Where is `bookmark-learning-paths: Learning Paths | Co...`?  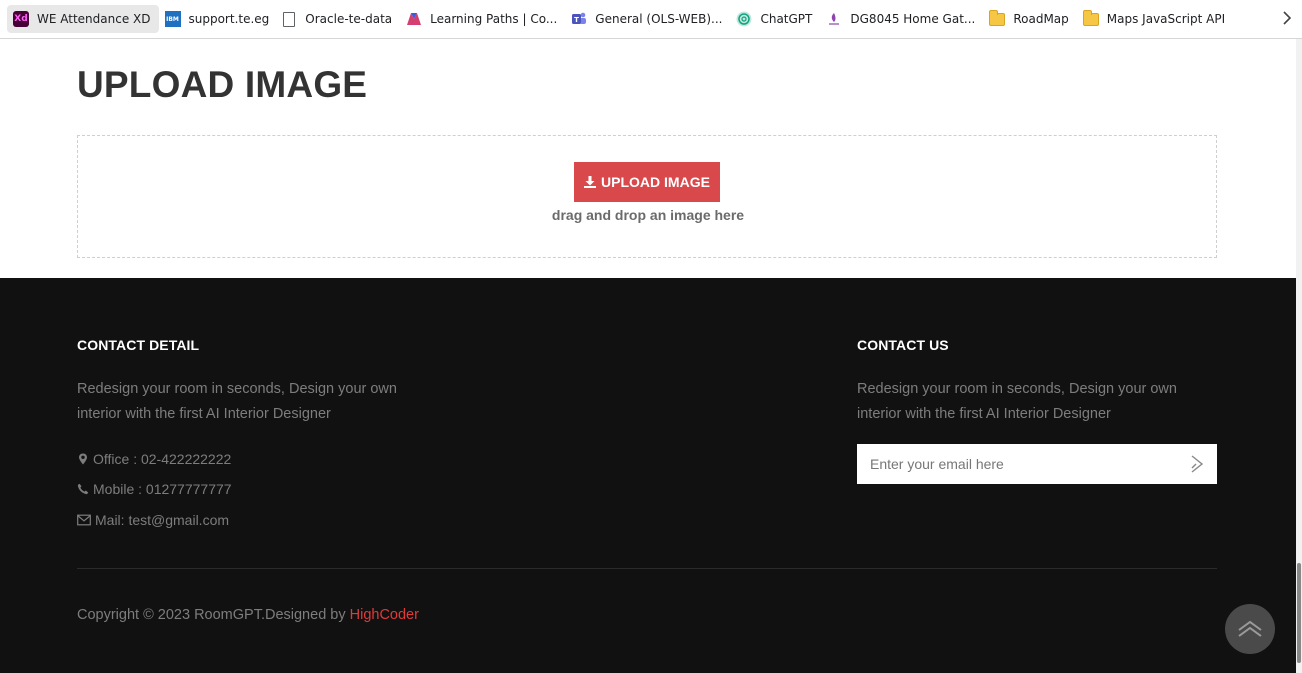 bookmark-learning-paths: Learning Paths | Co... is located at coordinates (482, 19).